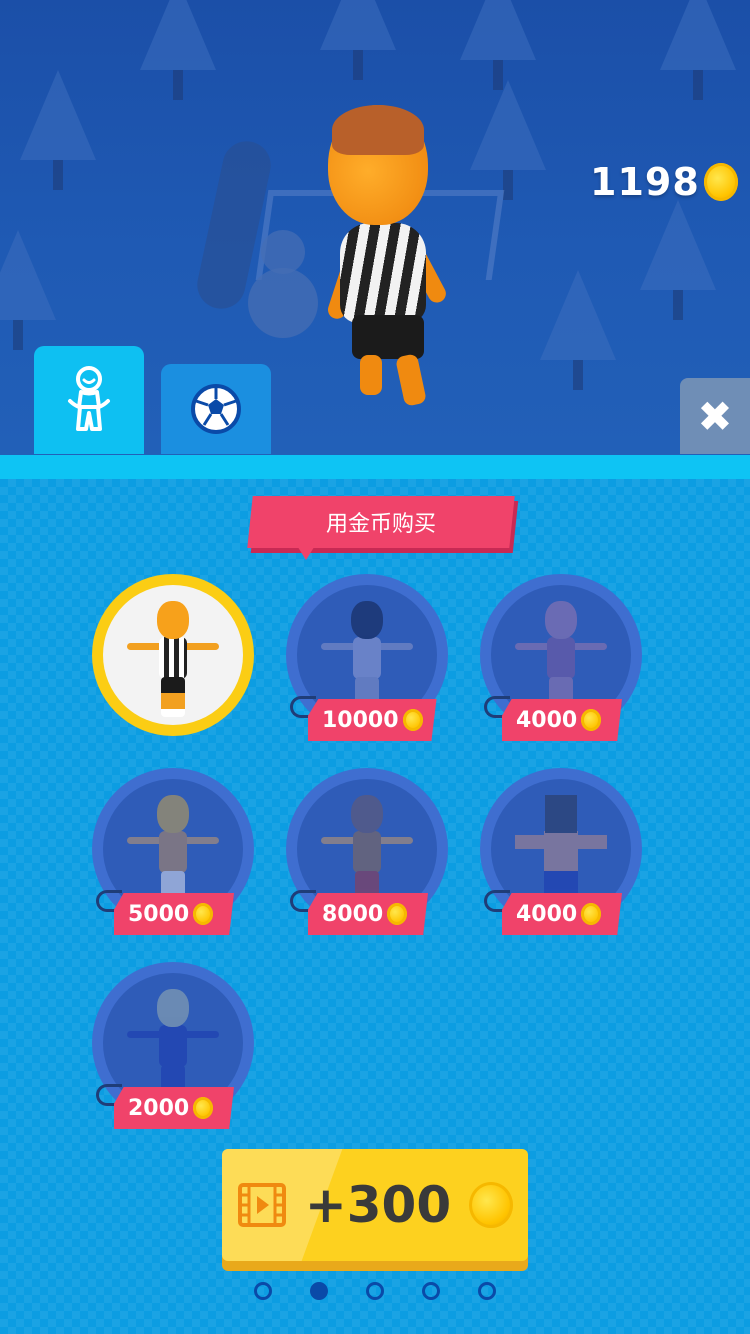  I want to click on price-label: 5000, so click(159, 914).